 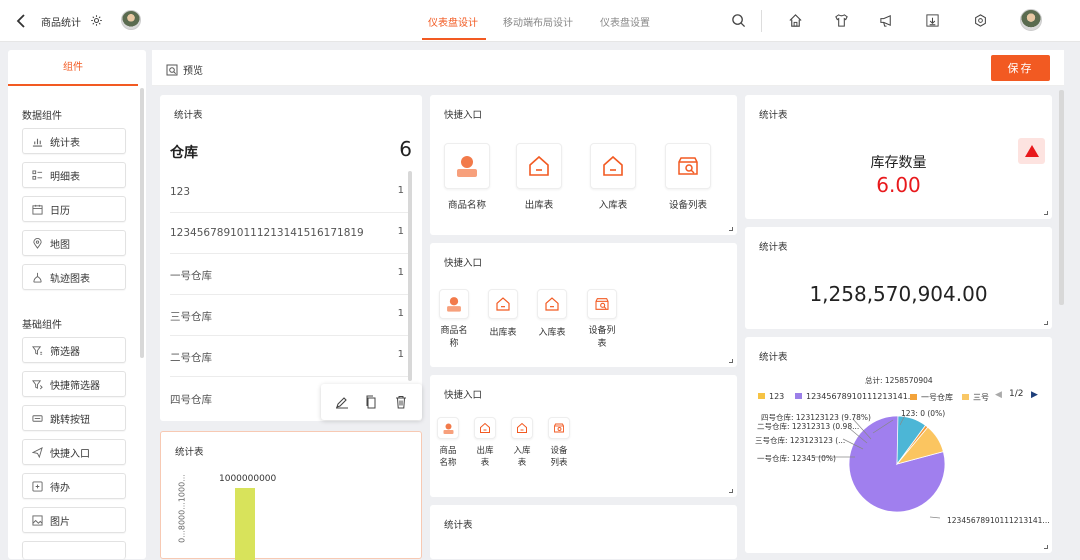 I want to click on component-quick-entry: 快捷入口, so click(x=74, y=452).